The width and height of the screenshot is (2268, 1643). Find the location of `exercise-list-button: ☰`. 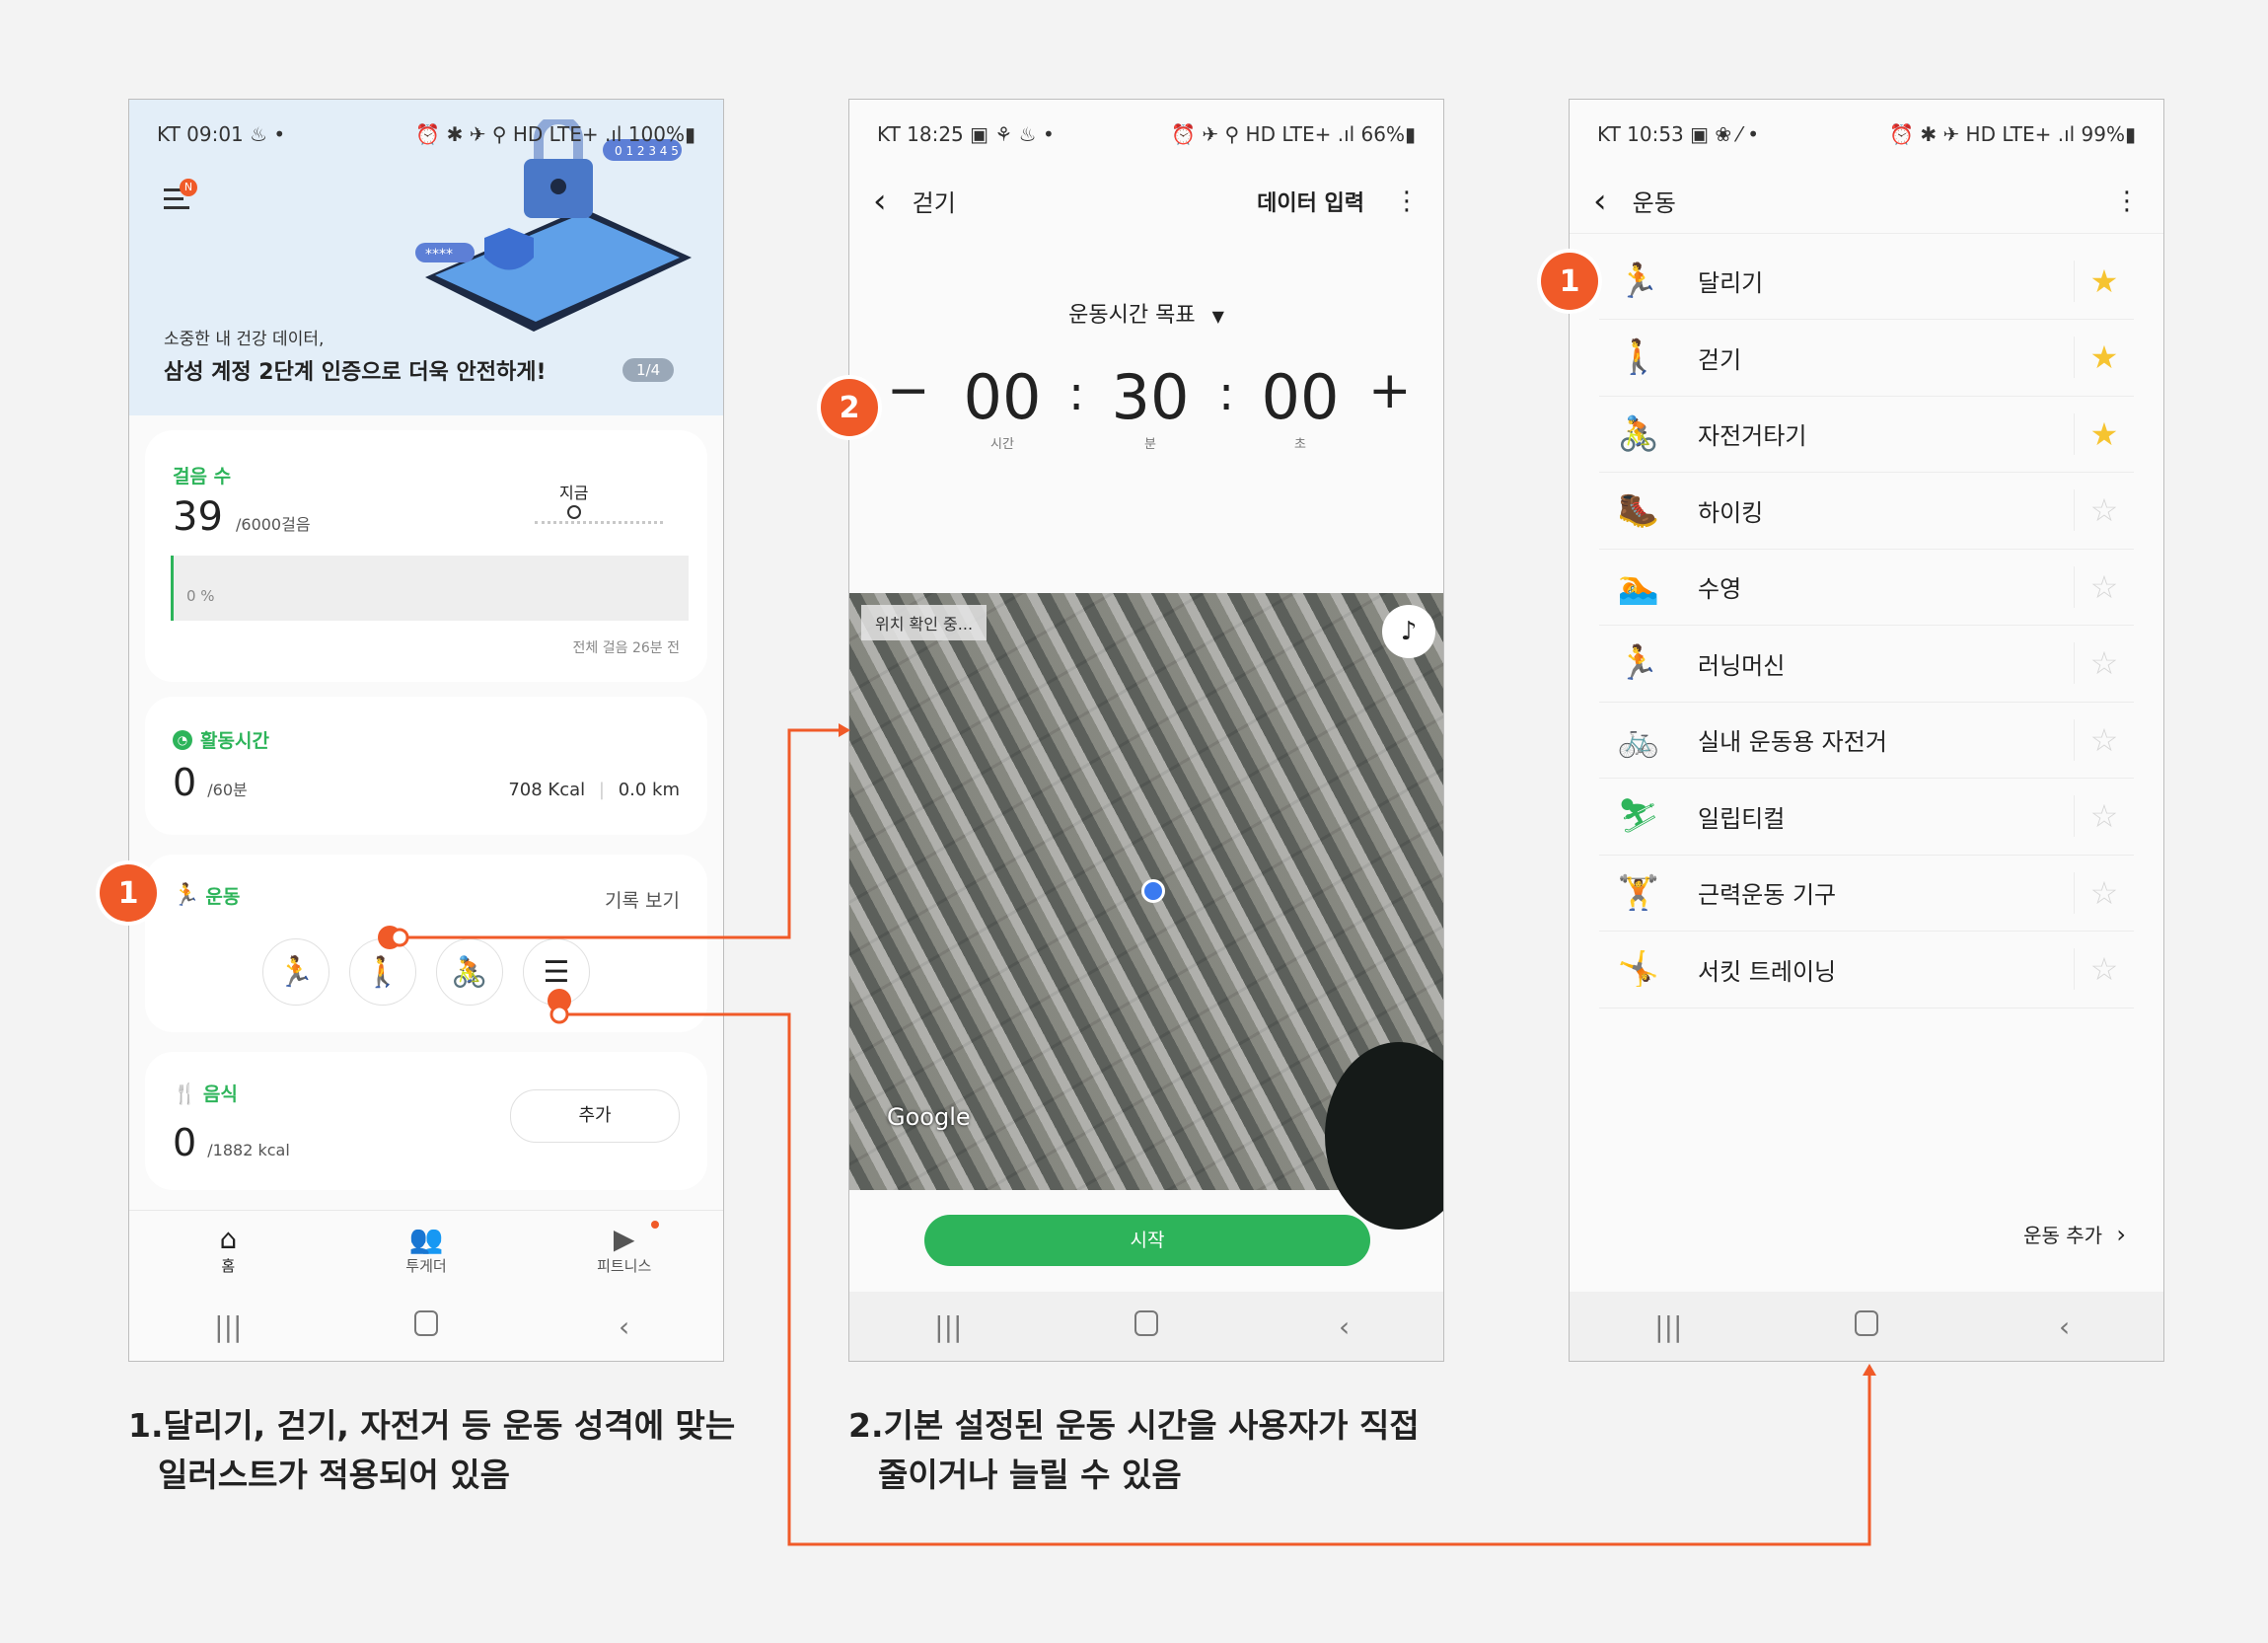

exercise-list-button: ☰ is located at coordinates (556, 972).